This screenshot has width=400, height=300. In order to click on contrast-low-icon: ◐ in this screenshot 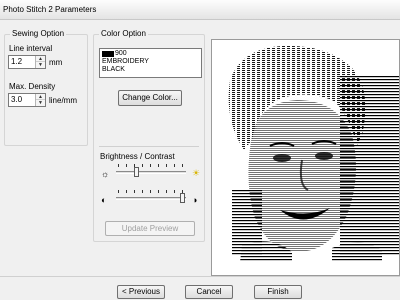, I will do `click(104, 200)`.